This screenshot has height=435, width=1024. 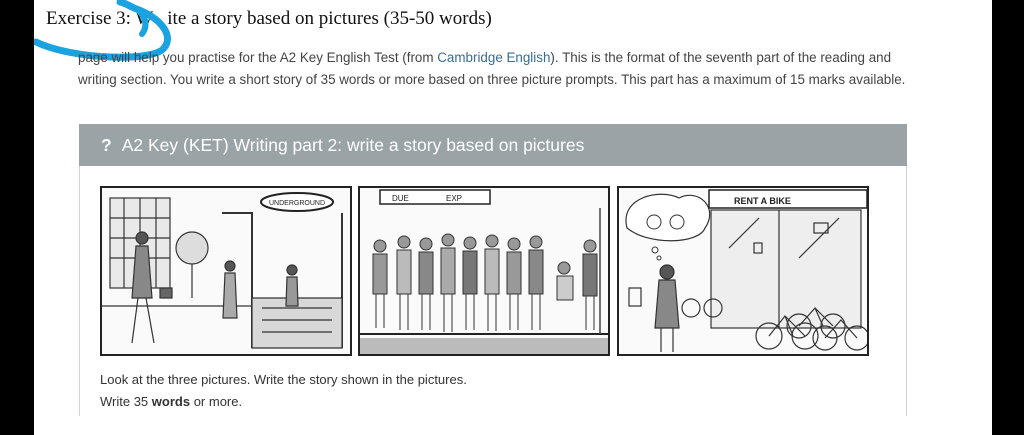 What do you see at coordinates (762, 201) in the screenshot?
I see `rent-a-bike-sign: RENT A BIKE` at bounding box center [762, 201].